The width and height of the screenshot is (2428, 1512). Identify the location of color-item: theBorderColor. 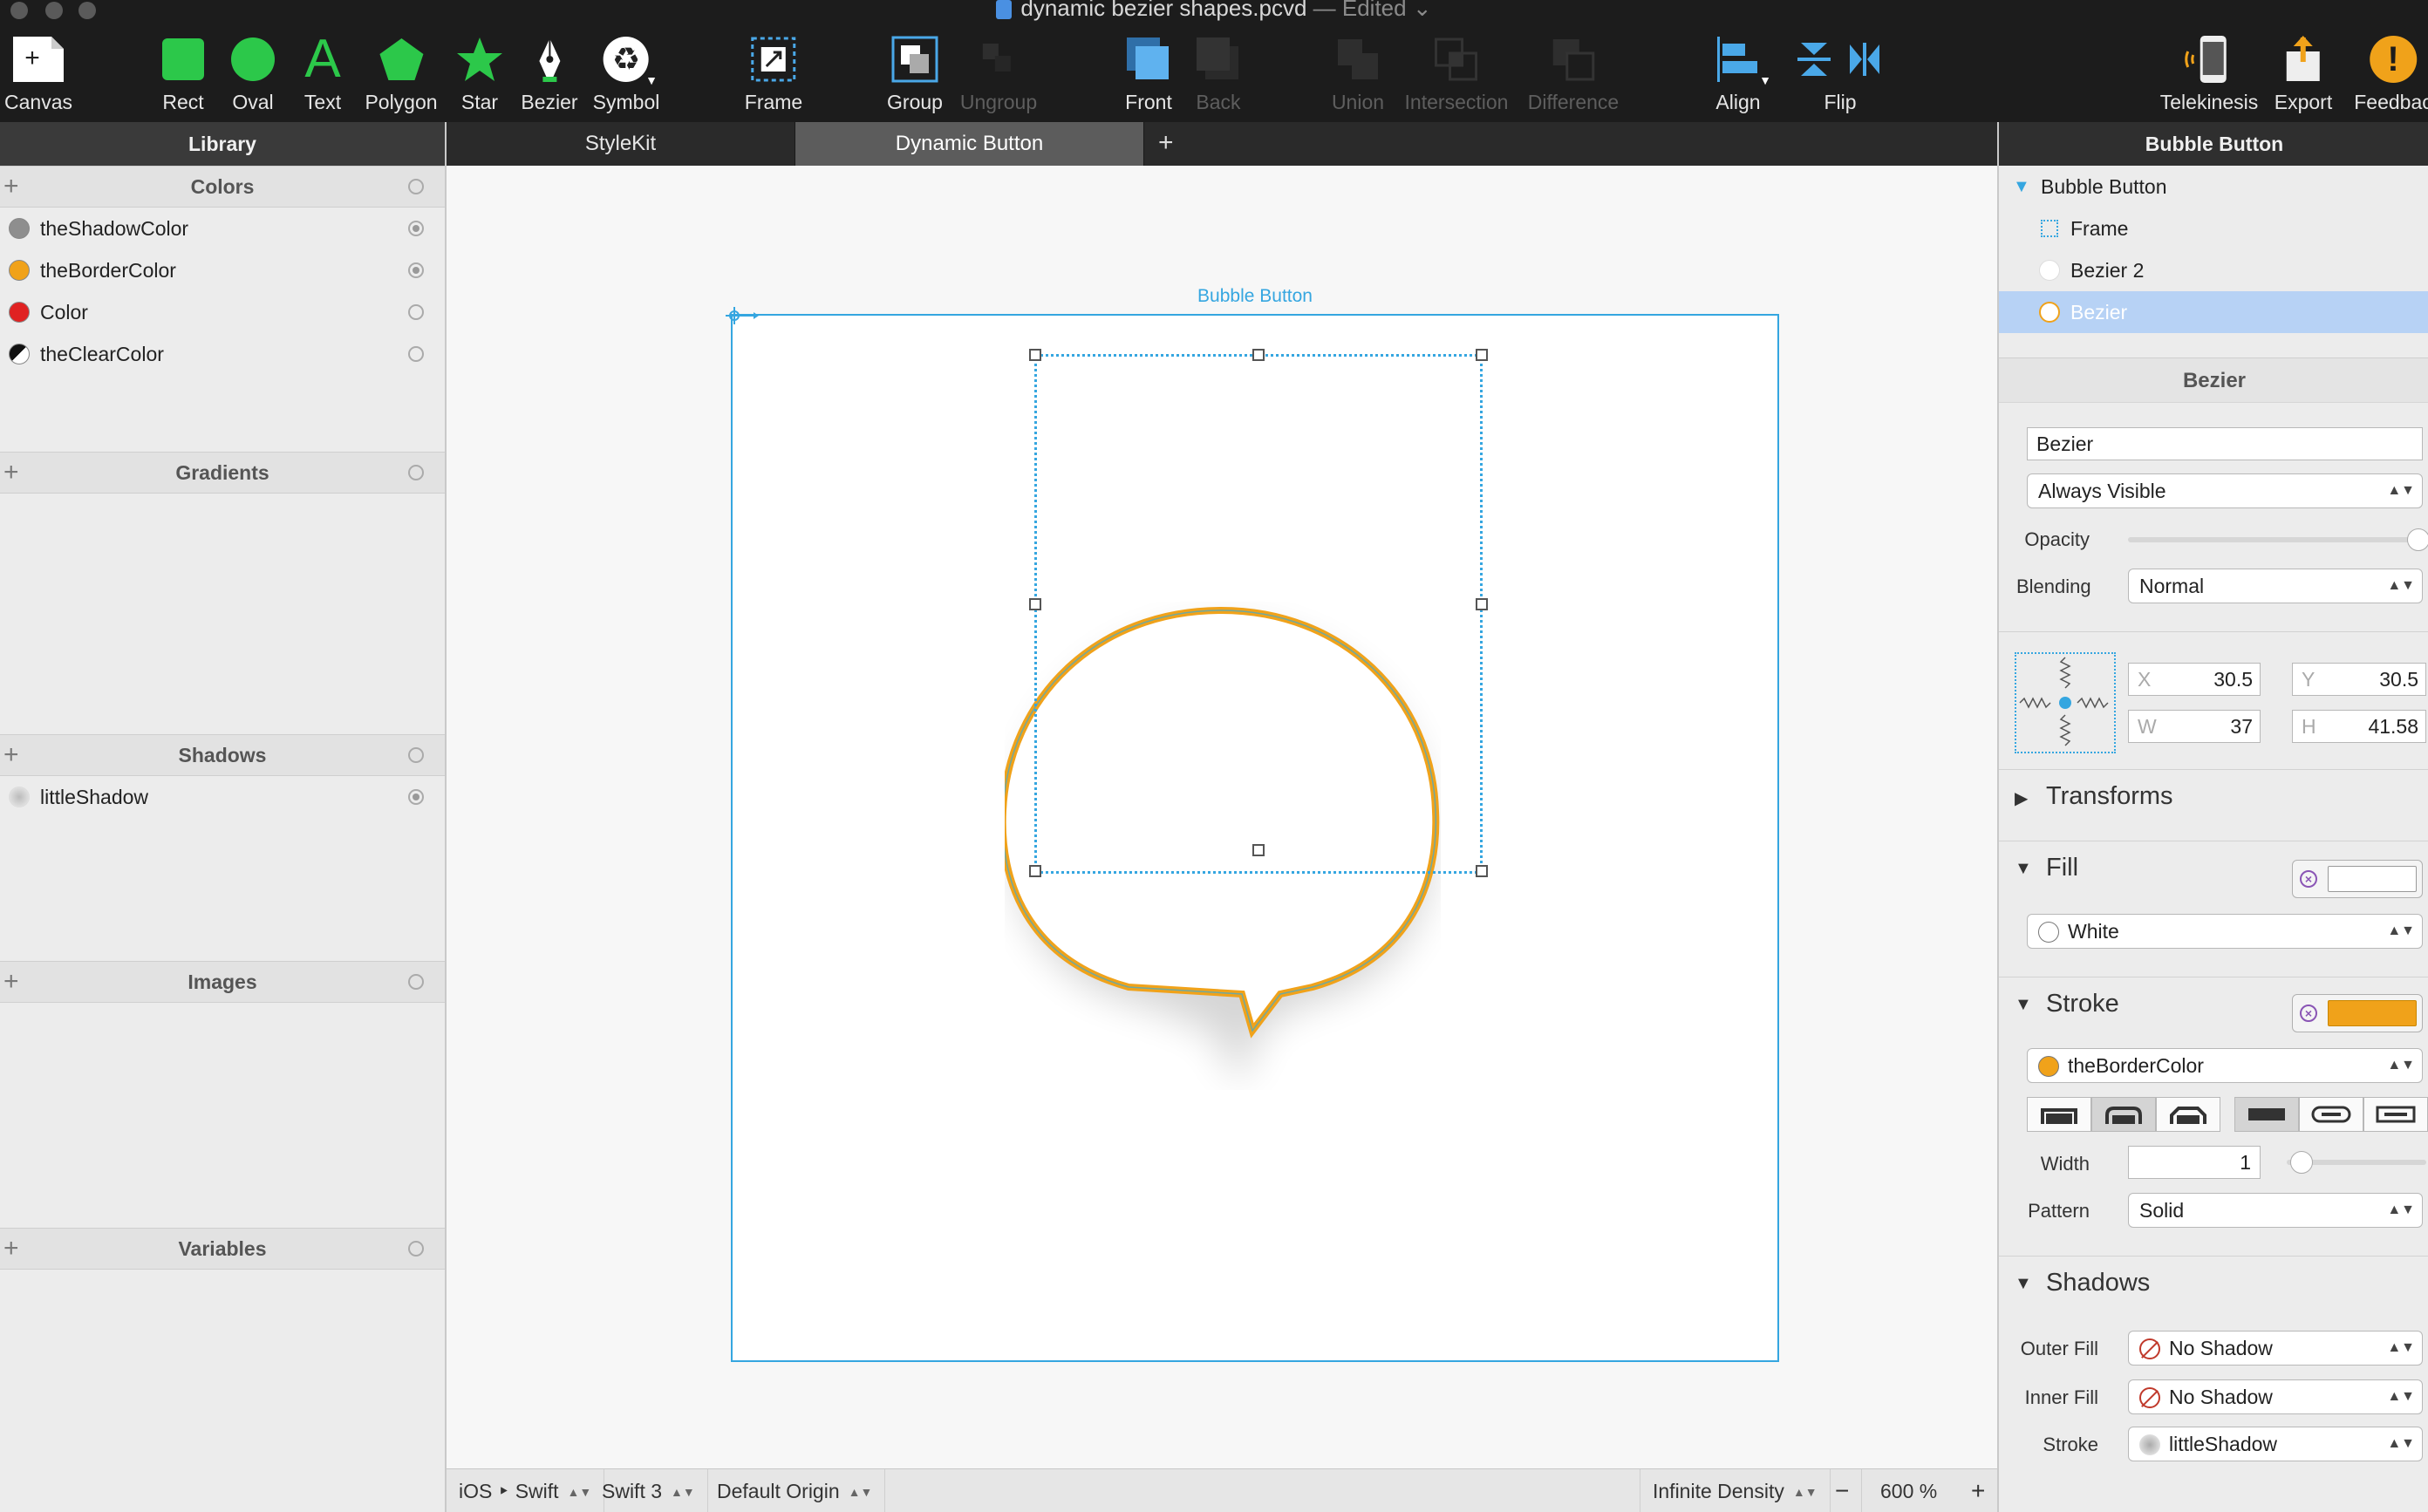
(222, 270).